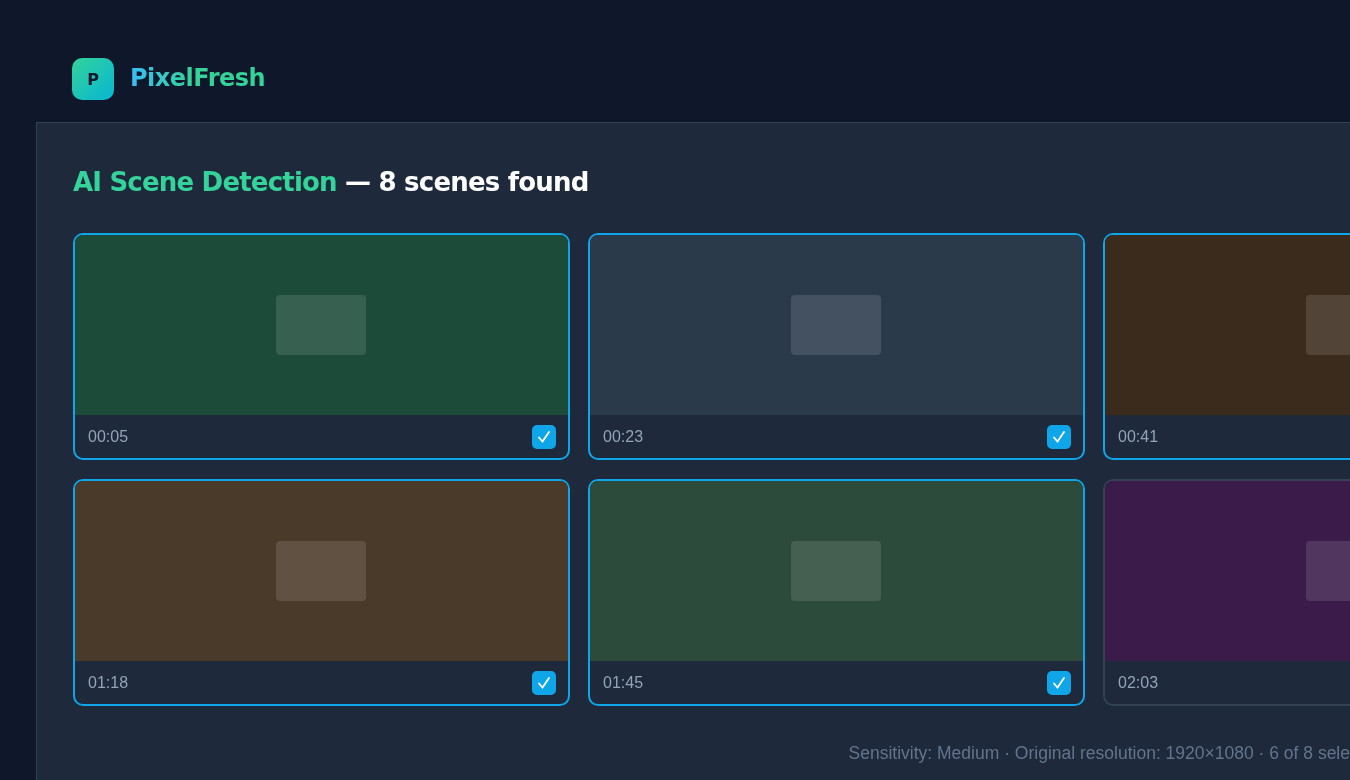 The width and height of the screenshot is (1350, 780). What do you see at coordinates (623, 436) in the screenshot?
I see `timestamp: 00:23` at bounding box center [623, 436].